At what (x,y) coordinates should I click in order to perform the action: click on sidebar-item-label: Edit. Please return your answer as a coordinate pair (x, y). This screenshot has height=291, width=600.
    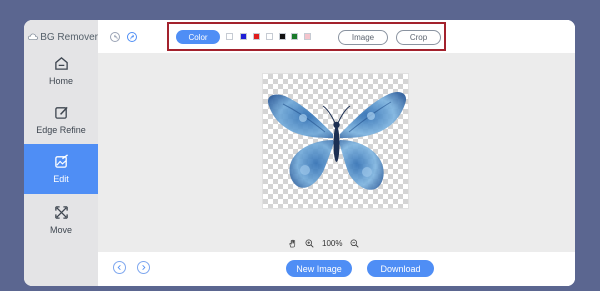
    Looking at the image, I should click on (61, 179).